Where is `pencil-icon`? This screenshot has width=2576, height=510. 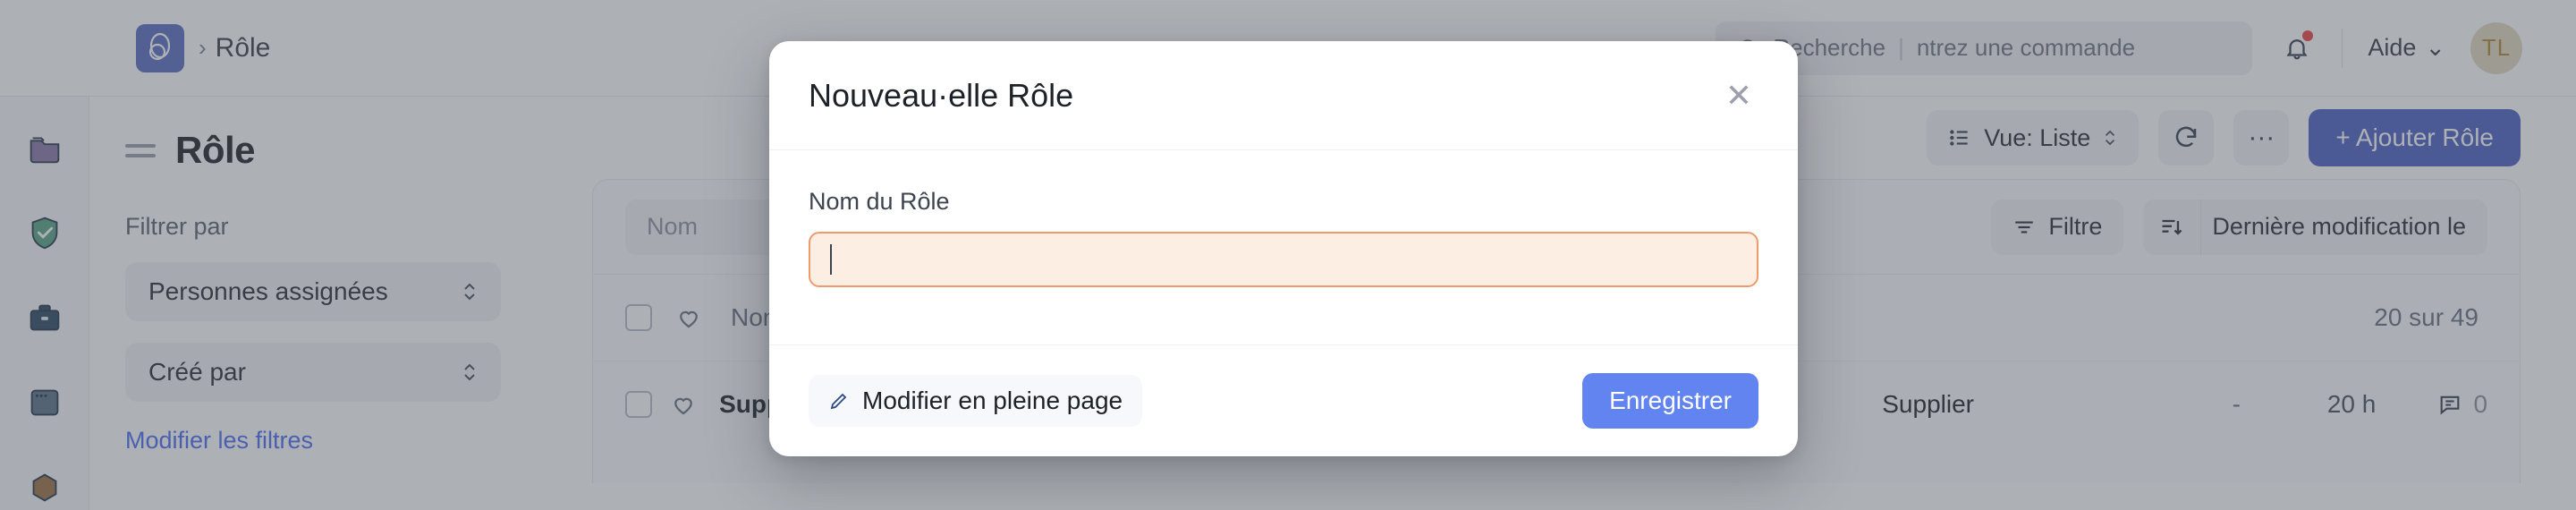 pencil-icon is located at coordinates (839, 401).